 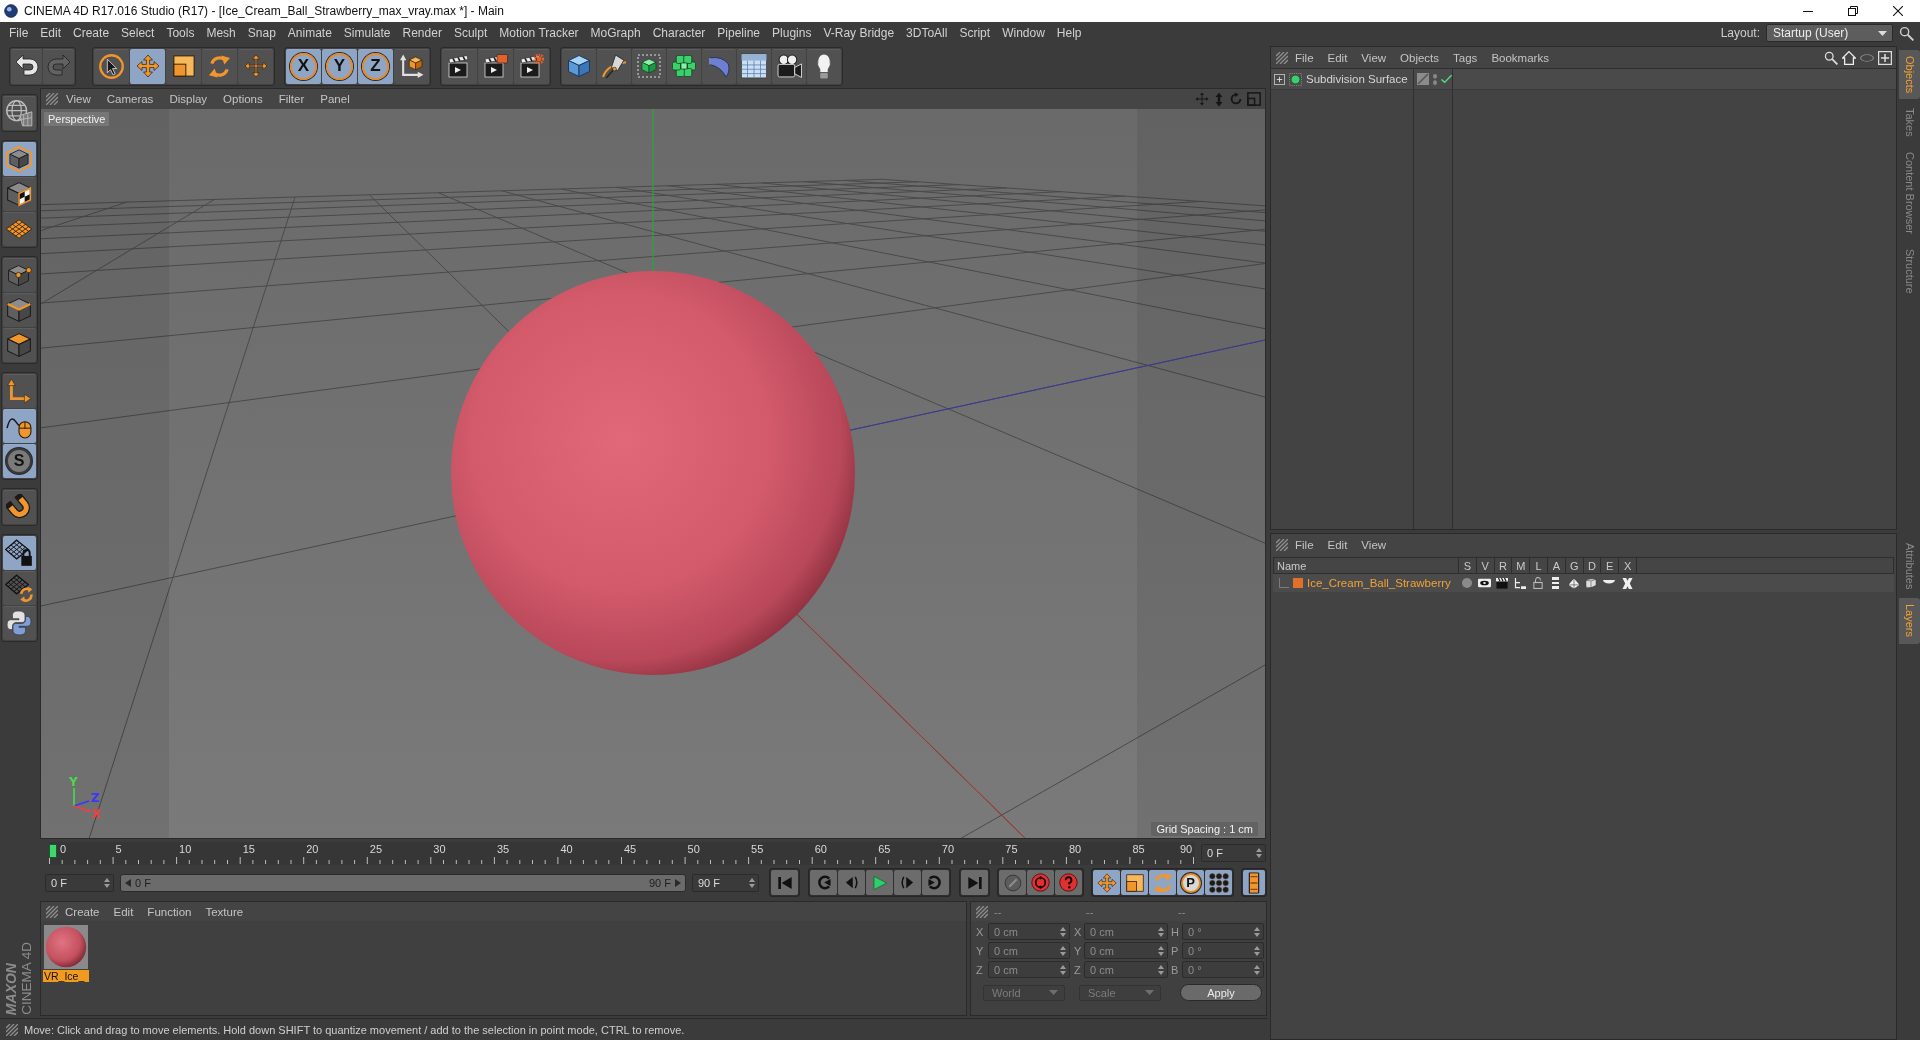 What do you see at coordinates (684, 66) in the screenshot?
I see `cloner-button` at bounding box center [684, 66].